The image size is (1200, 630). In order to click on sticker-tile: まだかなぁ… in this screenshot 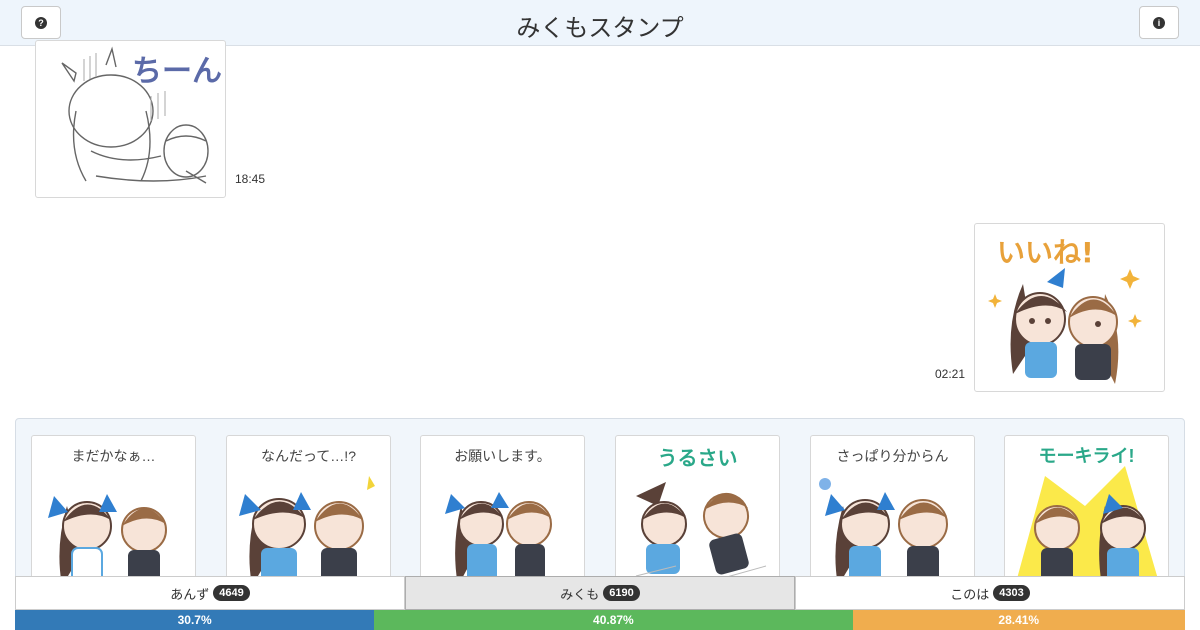, I will do `click(113, 510)`.